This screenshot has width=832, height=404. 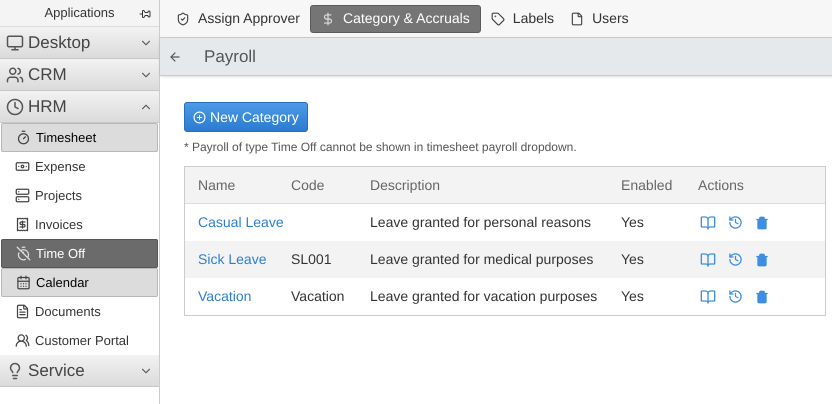 I want to click on new-category-button: New Category, so click(x=246, y=117).